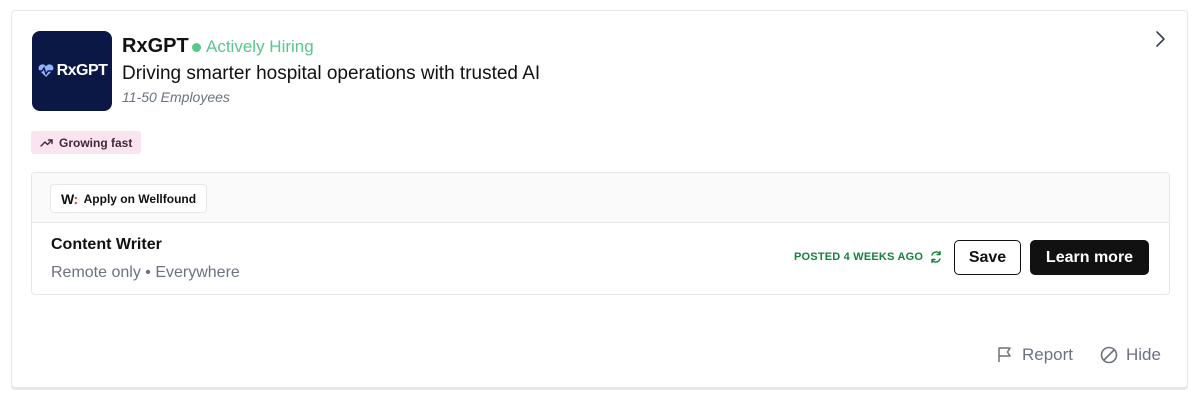 The width and height of the screenshot is (1200, 400). I want to click on learn-more-button: Learn more, so click(1089, 257).